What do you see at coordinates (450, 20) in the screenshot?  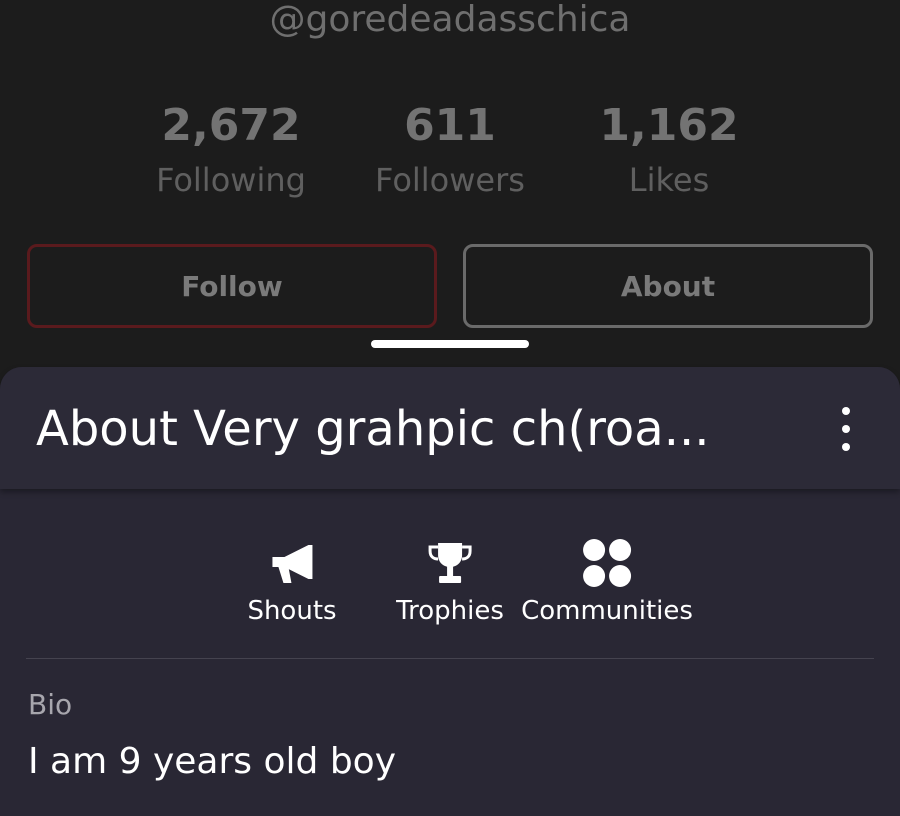 I see `profile-handle: @goredeadasschica` at bounding box center [450, 20].